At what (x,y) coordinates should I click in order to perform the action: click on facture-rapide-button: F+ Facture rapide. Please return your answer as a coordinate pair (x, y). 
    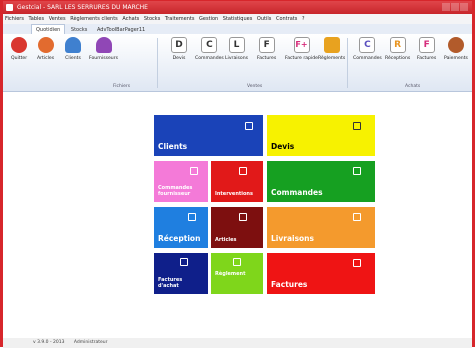
    Looking at the image, I should click on (301, 49).